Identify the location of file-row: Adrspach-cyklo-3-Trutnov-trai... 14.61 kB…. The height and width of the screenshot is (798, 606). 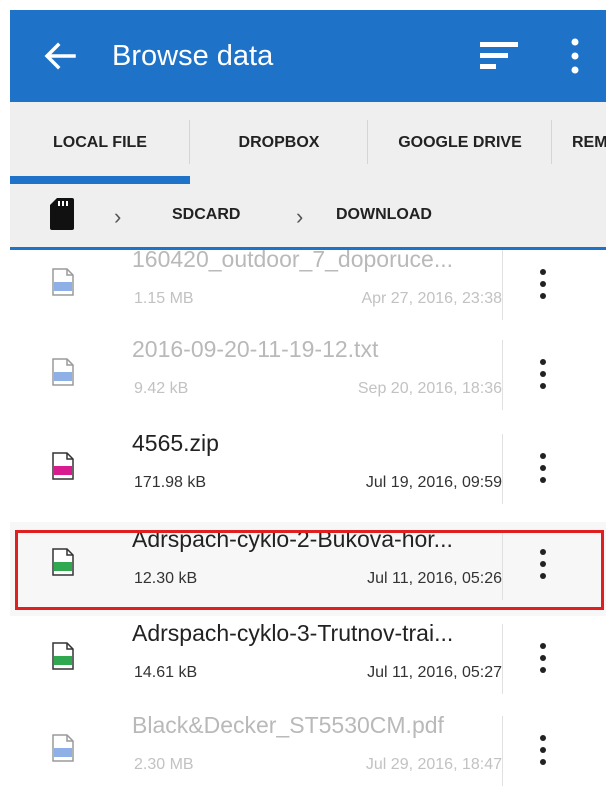
(308, 663).